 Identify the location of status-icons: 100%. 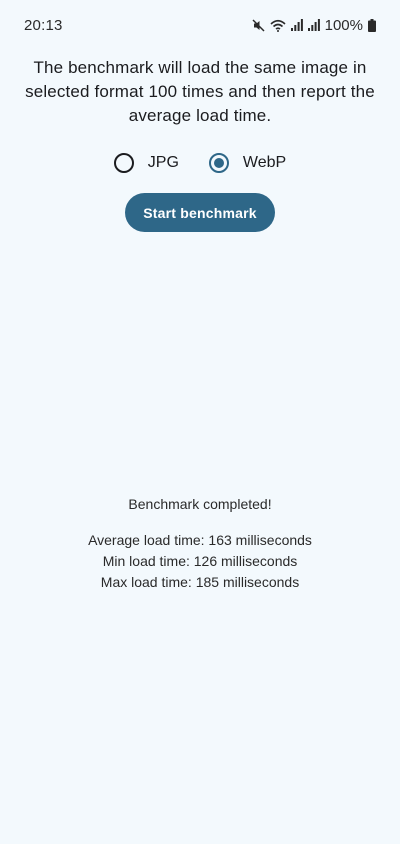
(314, 25).